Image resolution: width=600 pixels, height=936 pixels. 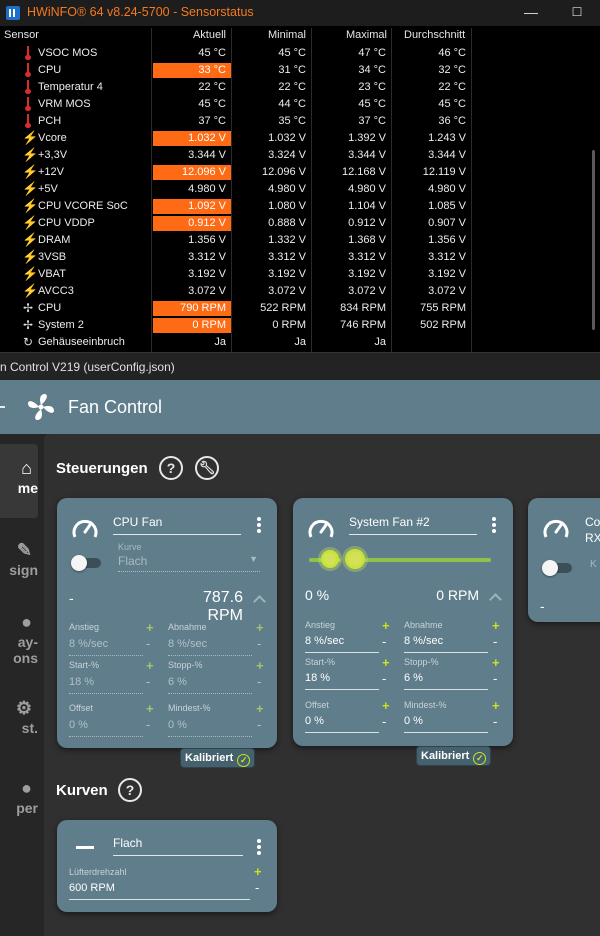 I want to click on sidebar: ⌂ me ✎ sign ● ay- ons ⚙ st. ● per, so click(x=19, y=690).